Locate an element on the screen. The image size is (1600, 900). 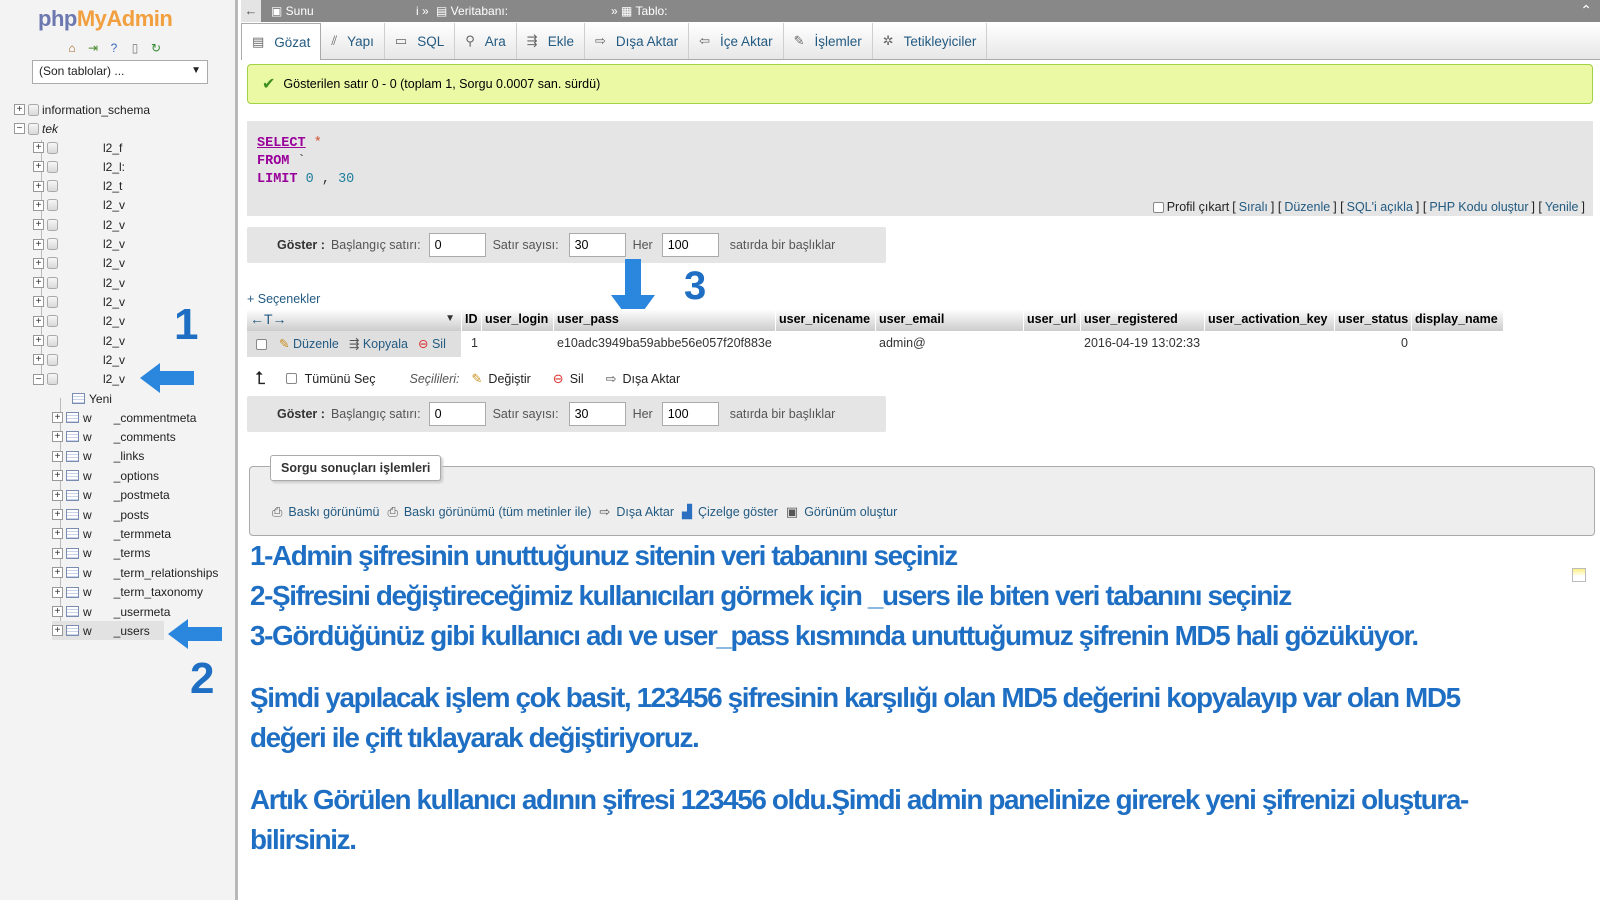
delete-row-button: ⊖ Sil is located at coordinates (432, 344).